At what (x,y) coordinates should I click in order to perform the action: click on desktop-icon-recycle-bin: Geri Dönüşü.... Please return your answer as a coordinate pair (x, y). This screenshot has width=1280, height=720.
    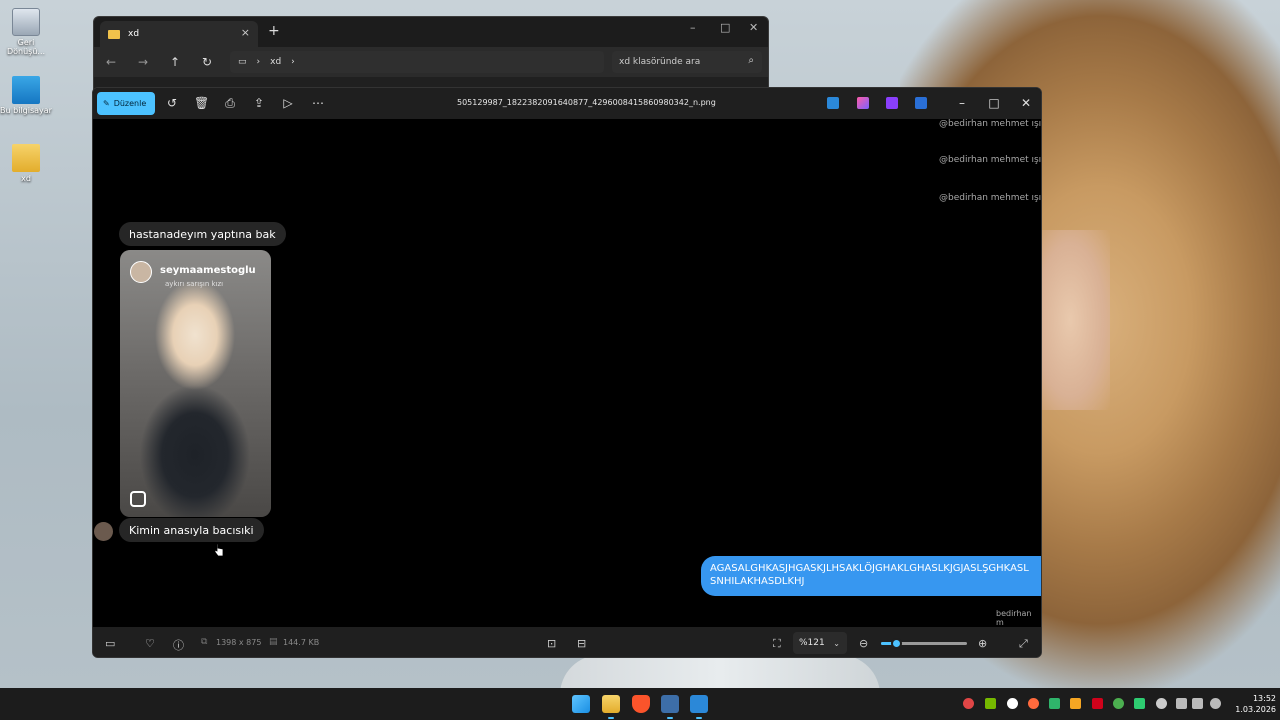
    Looking at the image, I should click on (26, 32).